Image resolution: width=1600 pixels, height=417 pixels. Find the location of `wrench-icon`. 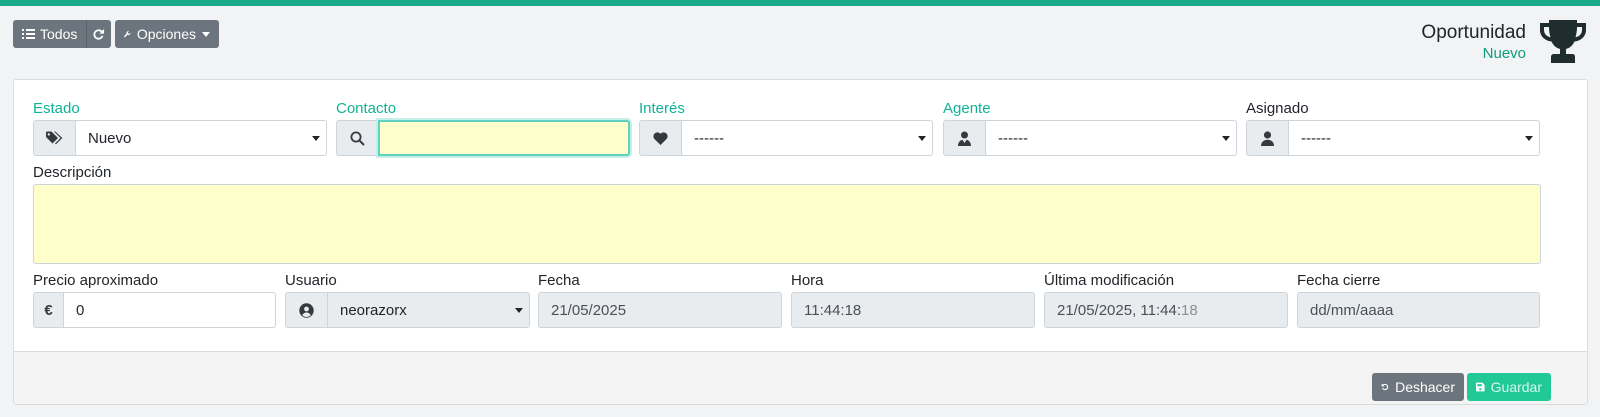

wrench-icon is located at coordinates (127, 33).